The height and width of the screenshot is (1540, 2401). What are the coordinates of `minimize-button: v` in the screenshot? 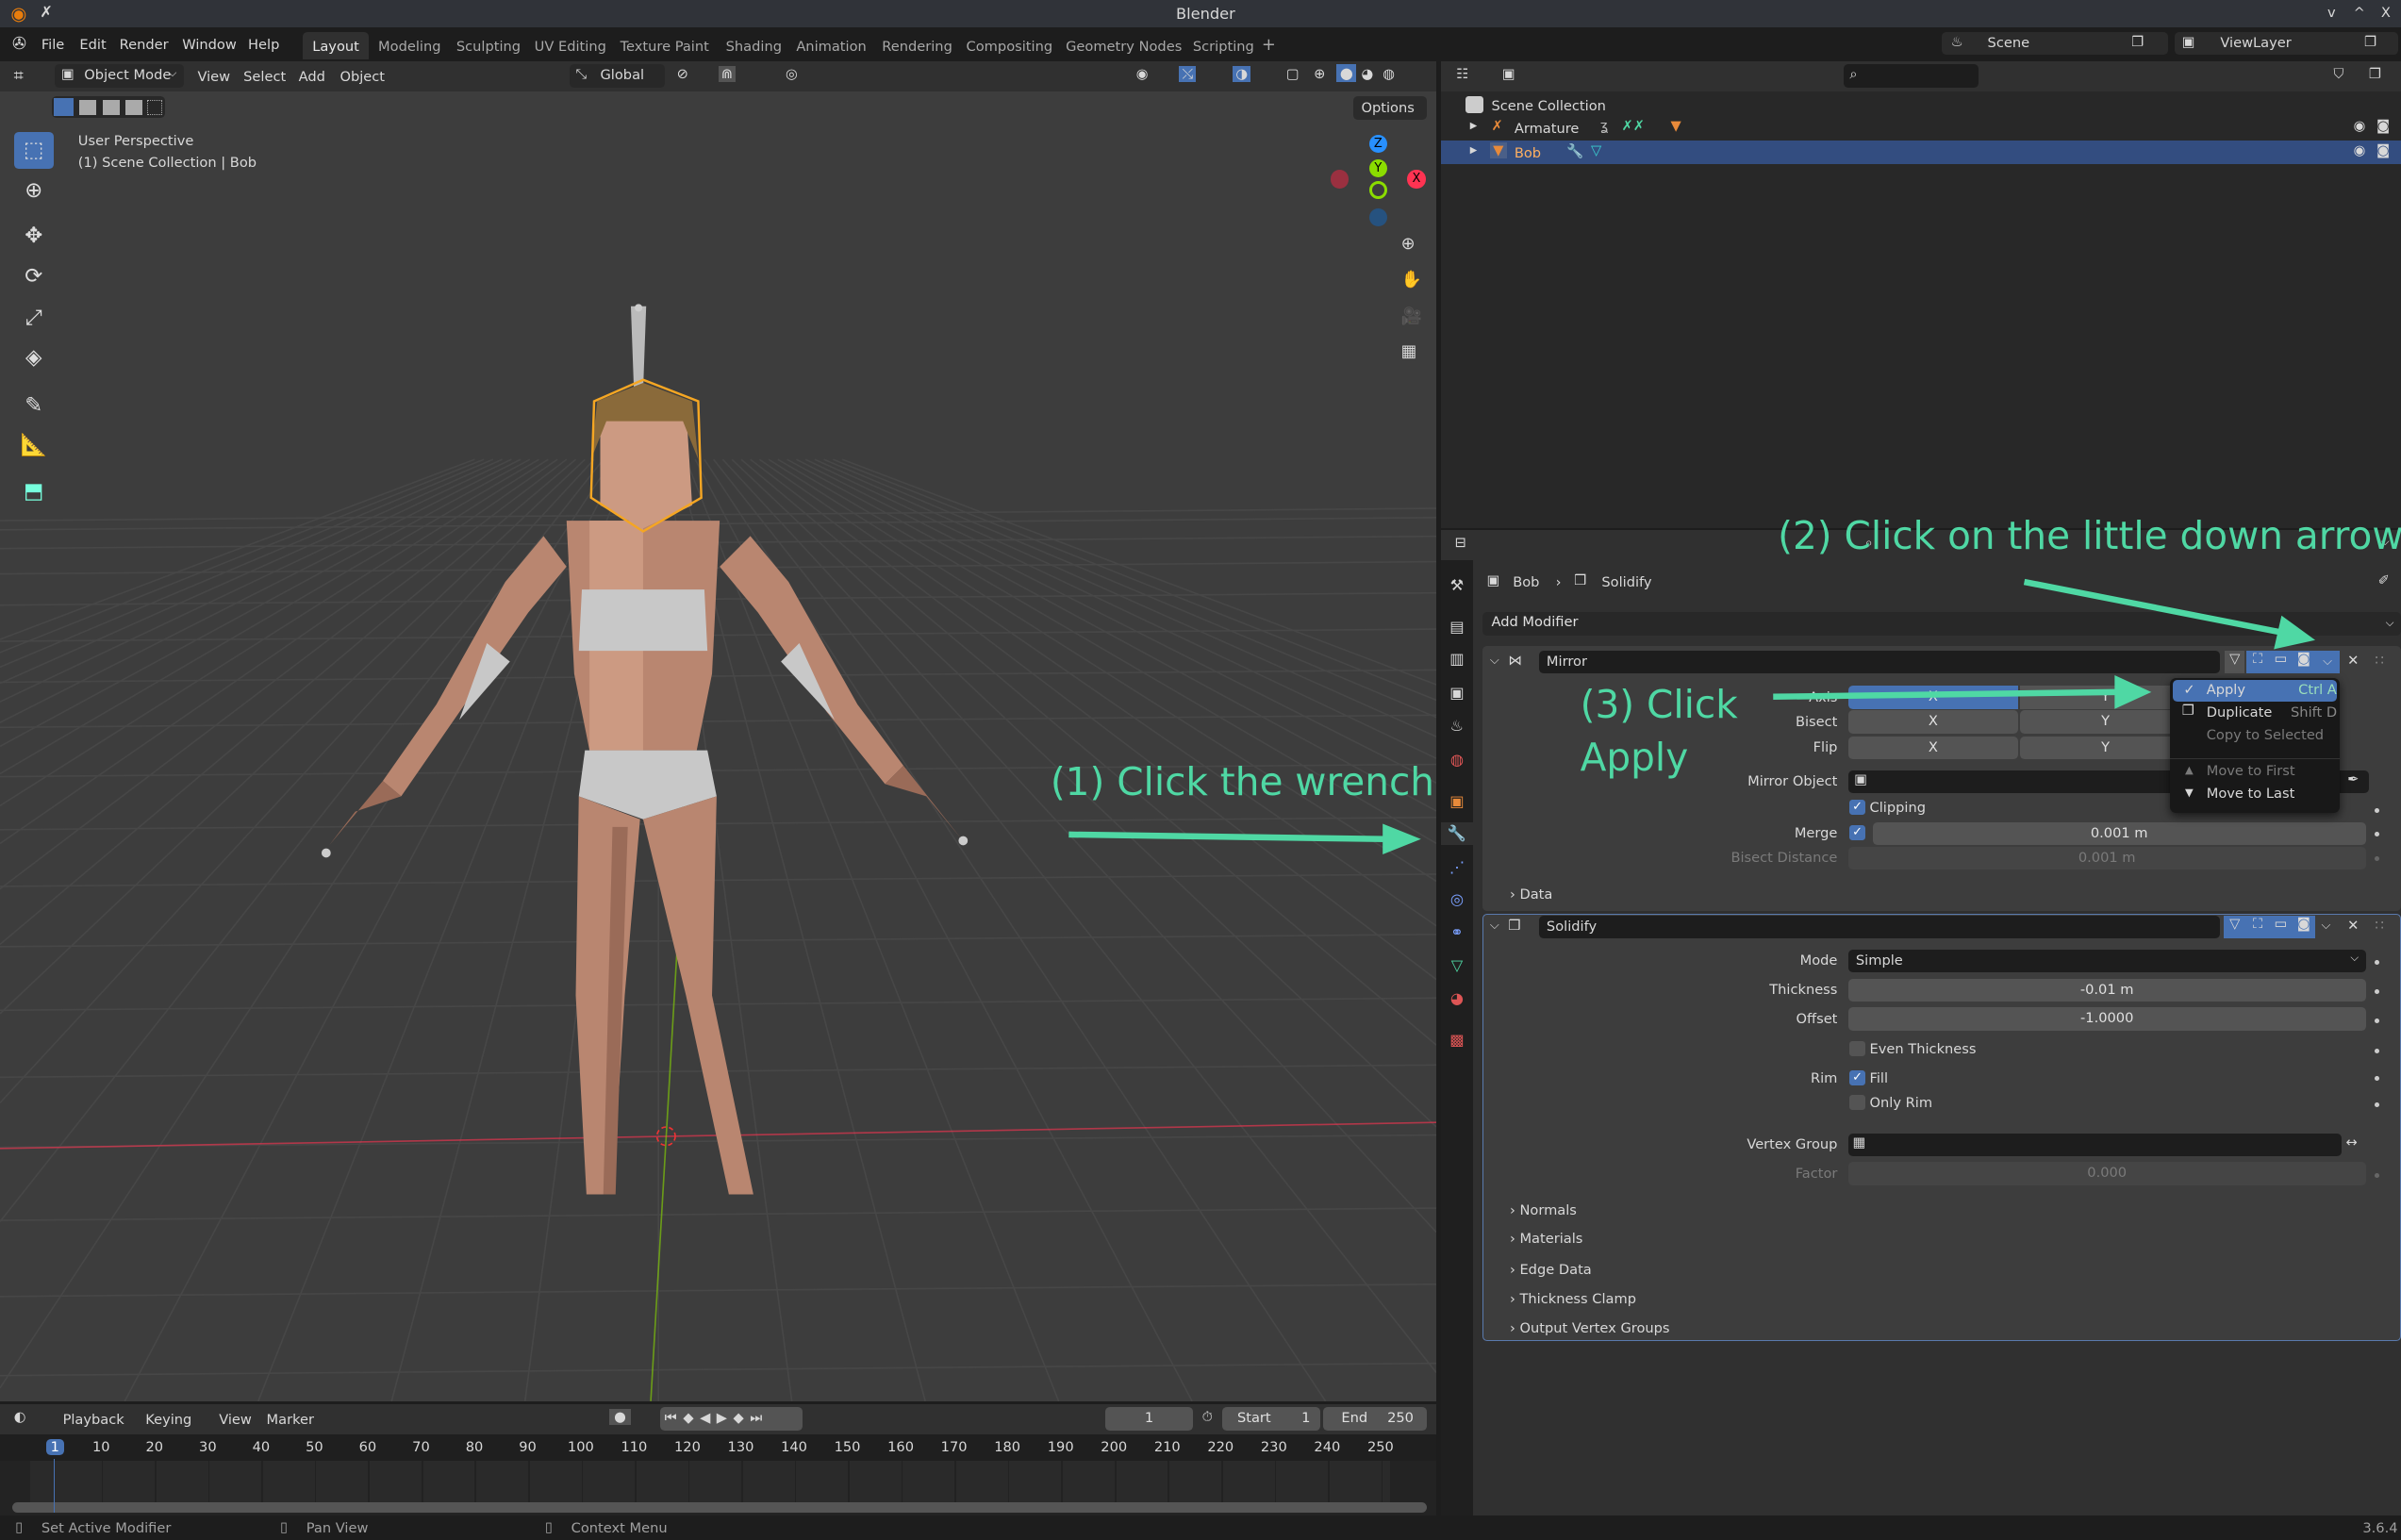 It's located at (2331, 13).